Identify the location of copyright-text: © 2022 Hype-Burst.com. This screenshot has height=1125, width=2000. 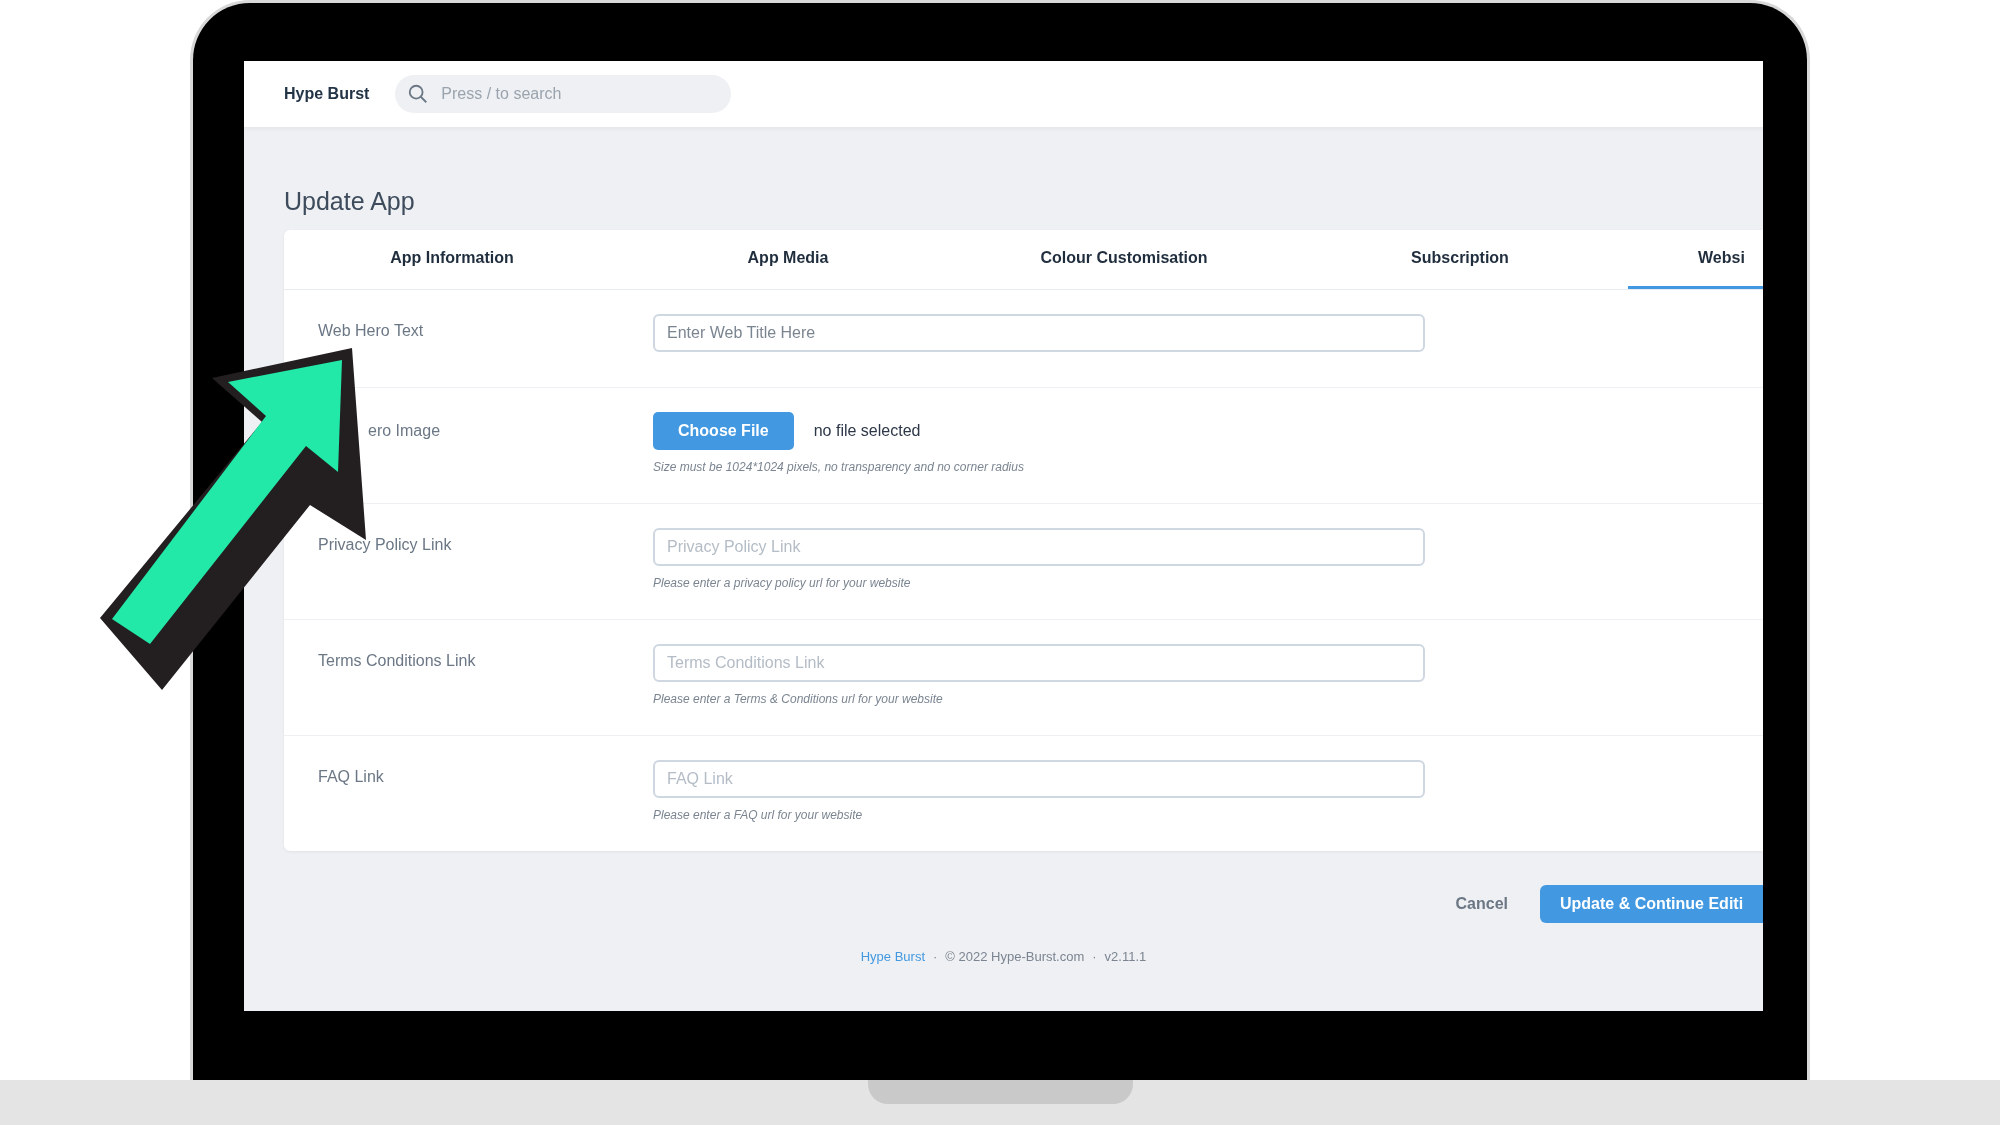
(1015, 956).